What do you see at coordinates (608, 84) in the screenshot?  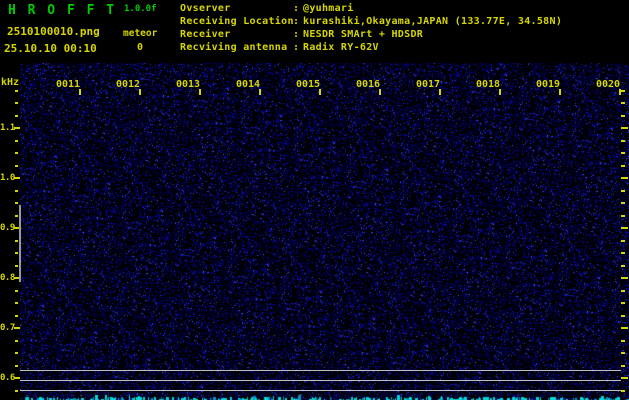 I see `time-label: 0020` at bounding box center [608, 84].